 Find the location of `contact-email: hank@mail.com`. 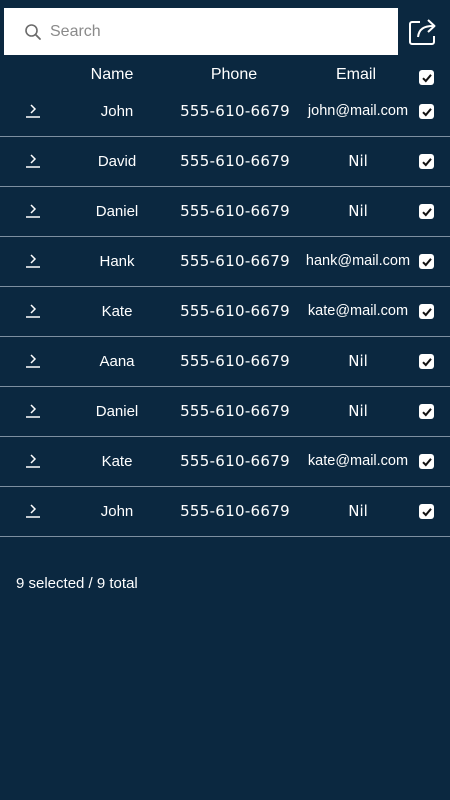

contact-email: hank@mail.com is located at coordinates (358, 261).